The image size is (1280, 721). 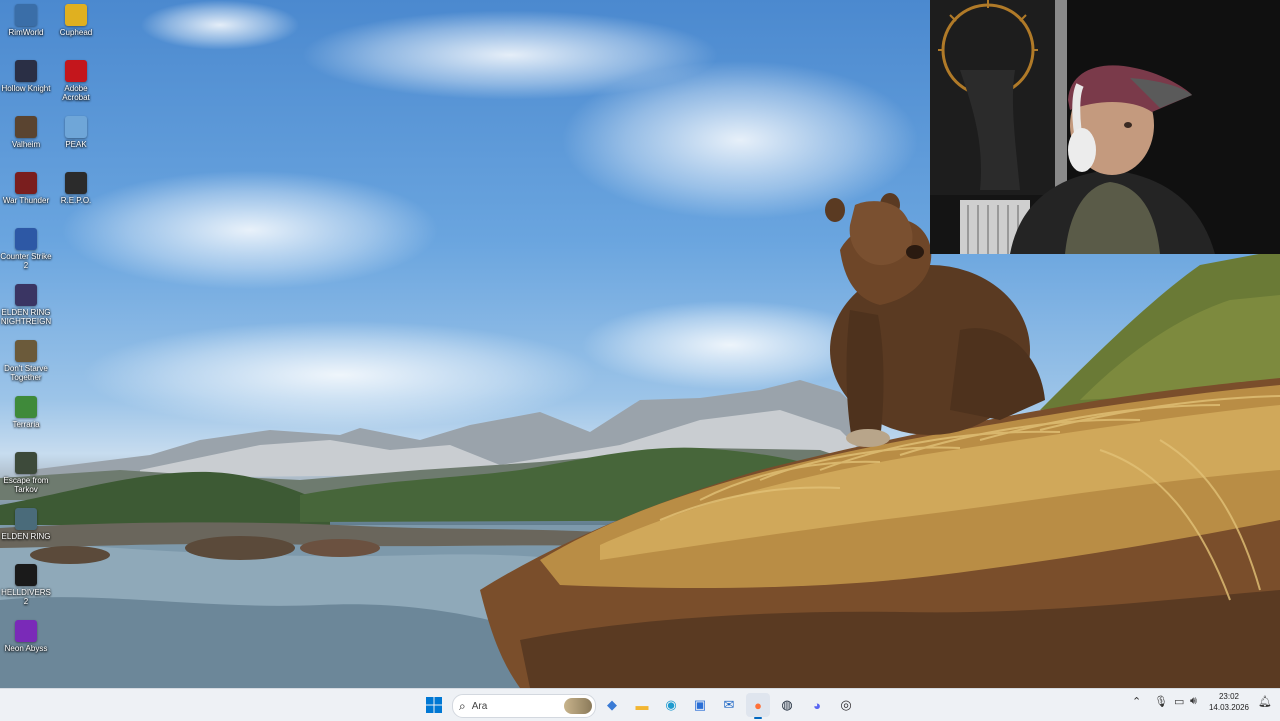 I want to click on desktop-shortcut: Terraria, so click(x=26, y=412).